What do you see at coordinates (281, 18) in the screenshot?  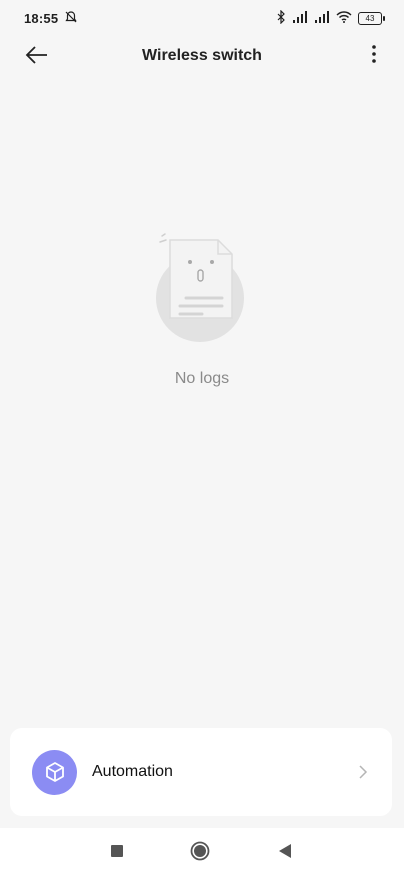 I see `bluetooth-icon` at bounding box center [281, 18].